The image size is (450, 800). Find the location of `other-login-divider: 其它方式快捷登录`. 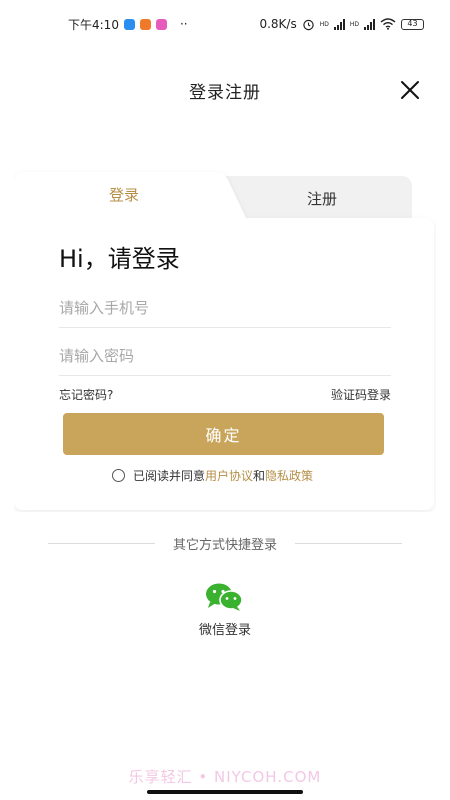

other-login-divider: 其它方式快捷登录 is located at coordinates (225, 543).